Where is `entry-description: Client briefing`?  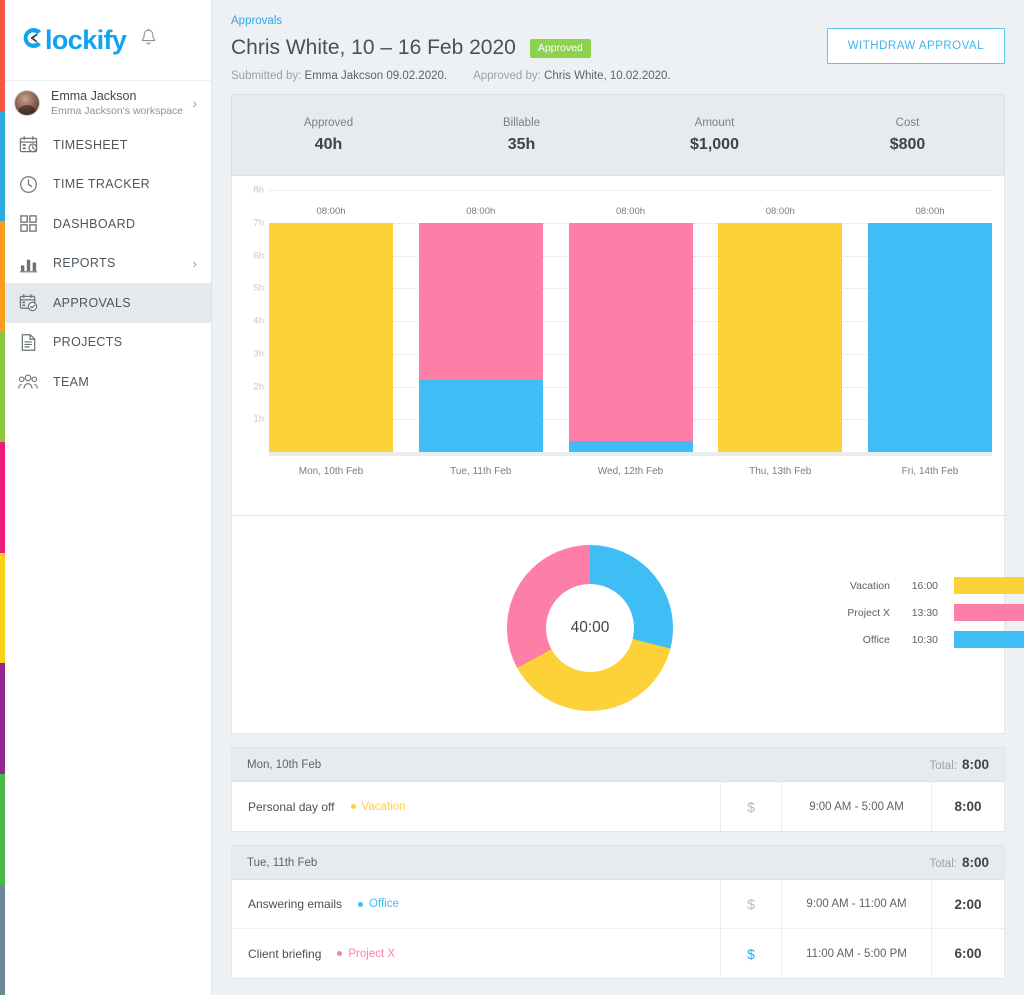
entry-description: Client briefing is located at coordinates (276, 954).